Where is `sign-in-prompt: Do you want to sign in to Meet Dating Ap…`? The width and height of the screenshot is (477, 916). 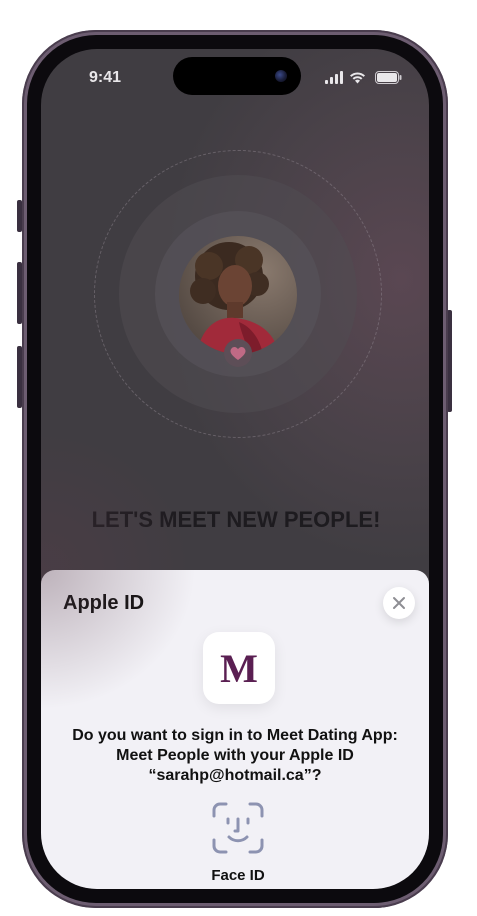 sign-in-prompt: Do you want to sign in to Meet Dating Ap… is located at coordinates (235, 756).